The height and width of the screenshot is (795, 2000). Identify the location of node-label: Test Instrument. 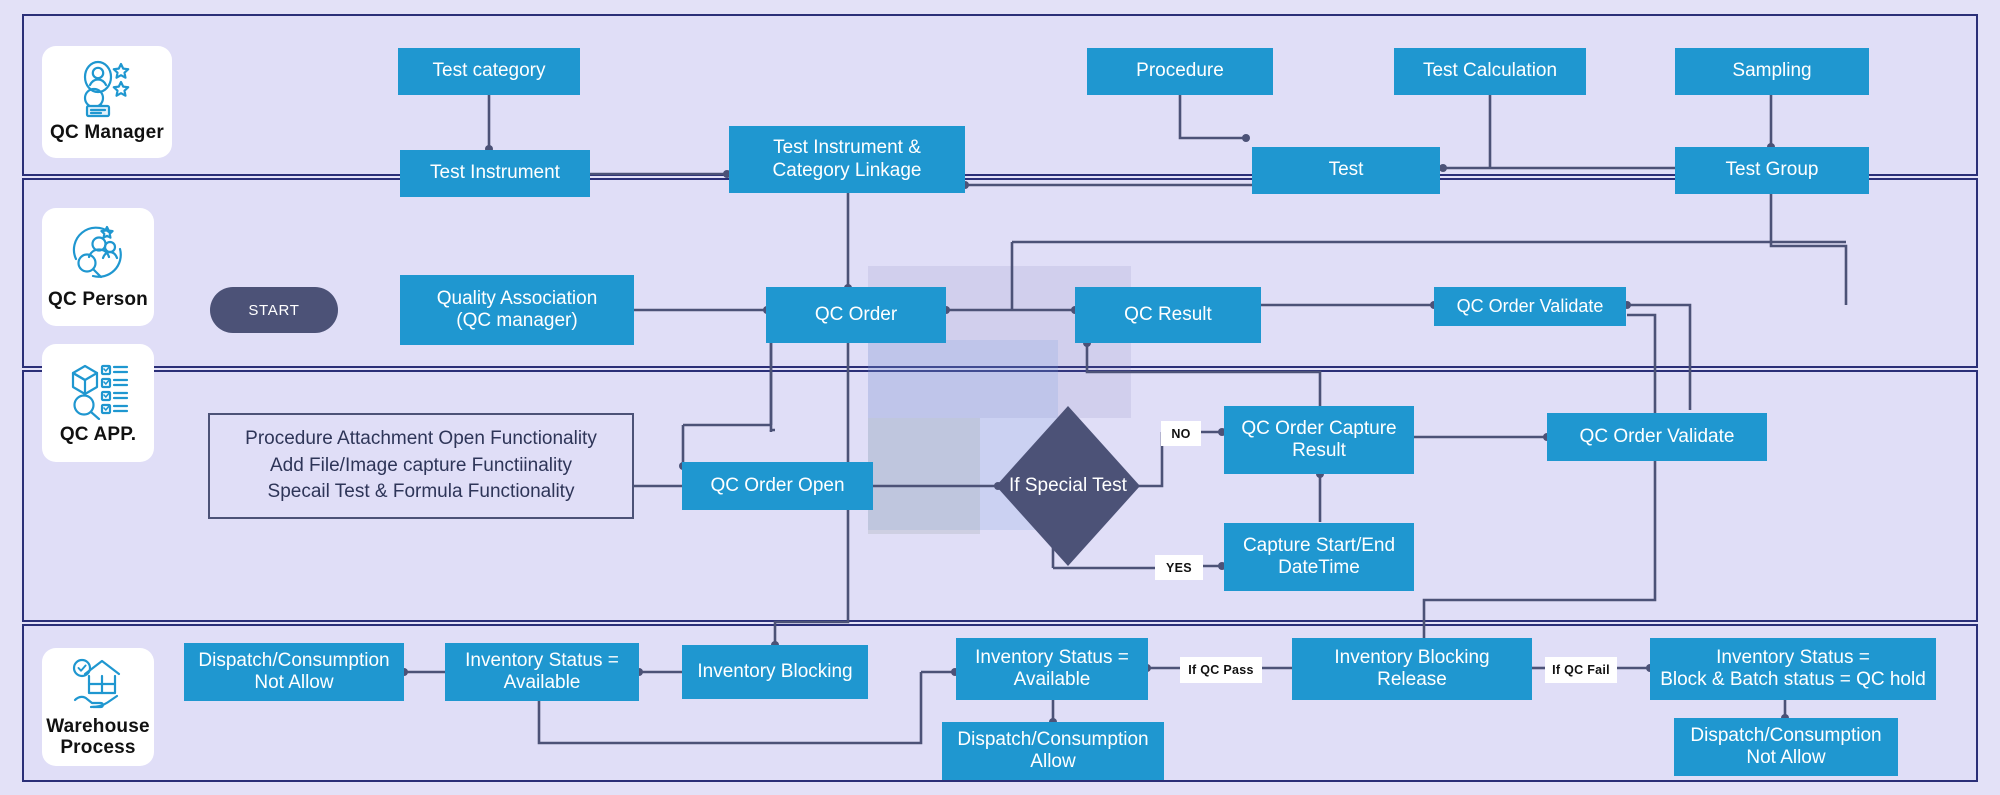
(495, 173).